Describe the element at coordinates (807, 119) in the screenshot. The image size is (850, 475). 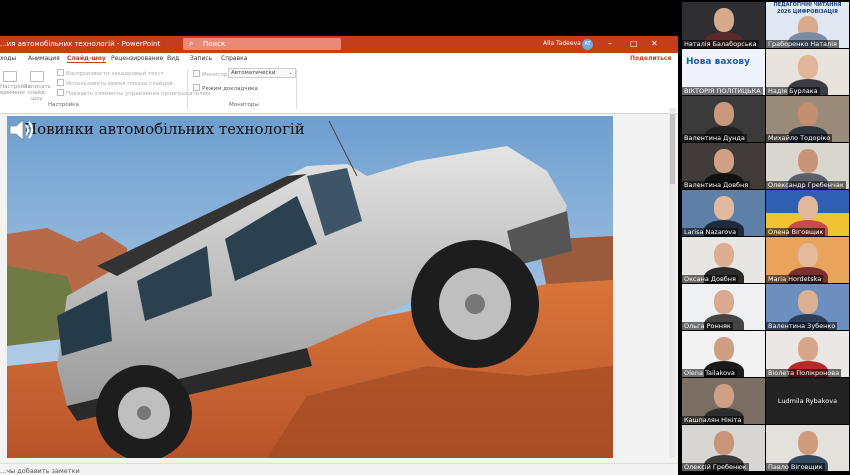
I see `participant-tile: Михайло Тодоріко` at that location.